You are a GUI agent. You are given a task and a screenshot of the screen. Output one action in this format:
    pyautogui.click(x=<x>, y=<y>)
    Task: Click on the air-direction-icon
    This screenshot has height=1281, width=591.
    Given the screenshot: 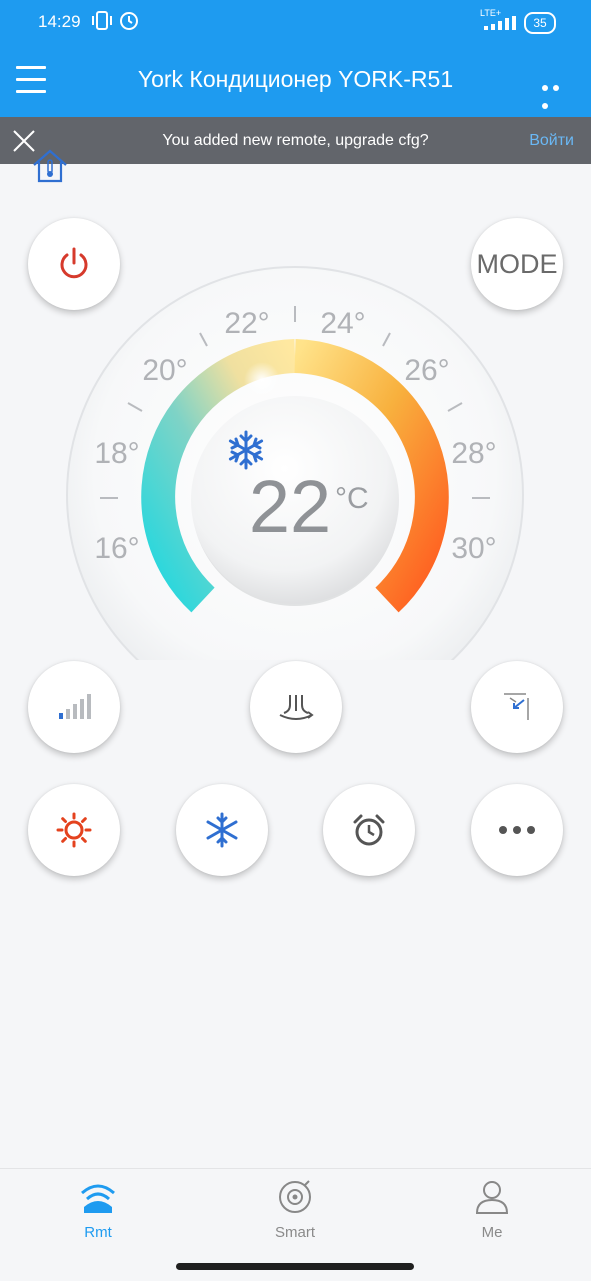 What is the action you would take?
    pyautogui.click(x=516, y=706)
    